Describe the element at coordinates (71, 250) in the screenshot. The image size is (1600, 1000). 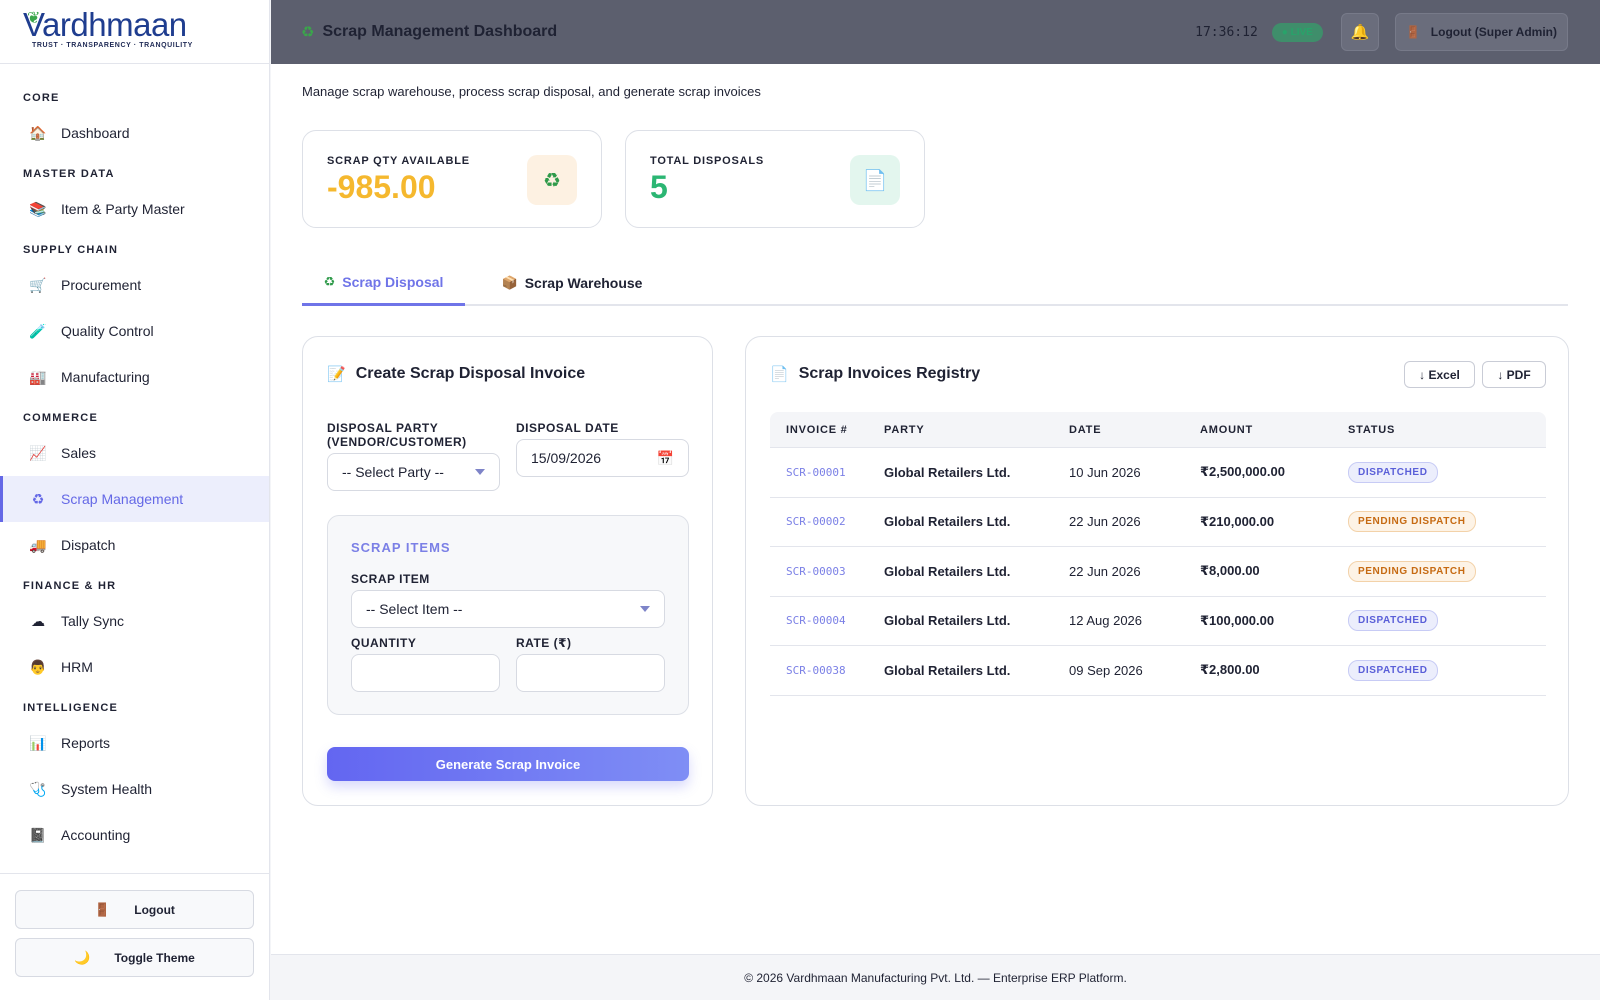
I see `nav-section-title: SUPPLY CHAIN` at that location.